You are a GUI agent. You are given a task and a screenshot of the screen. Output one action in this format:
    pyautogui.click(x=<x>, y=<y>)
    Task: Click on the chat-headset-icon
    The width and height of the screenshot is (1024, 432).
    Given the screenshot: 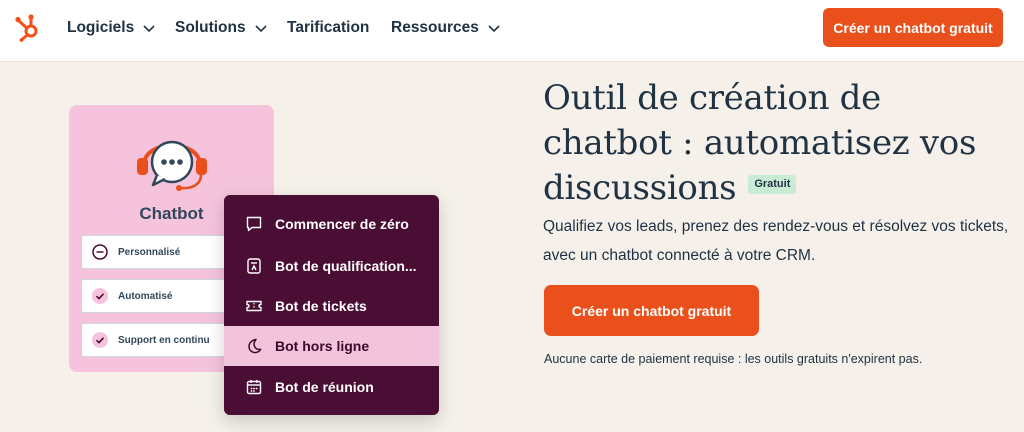 What is the action you would take?
    pyautogui.click(x=172, y=165)
    